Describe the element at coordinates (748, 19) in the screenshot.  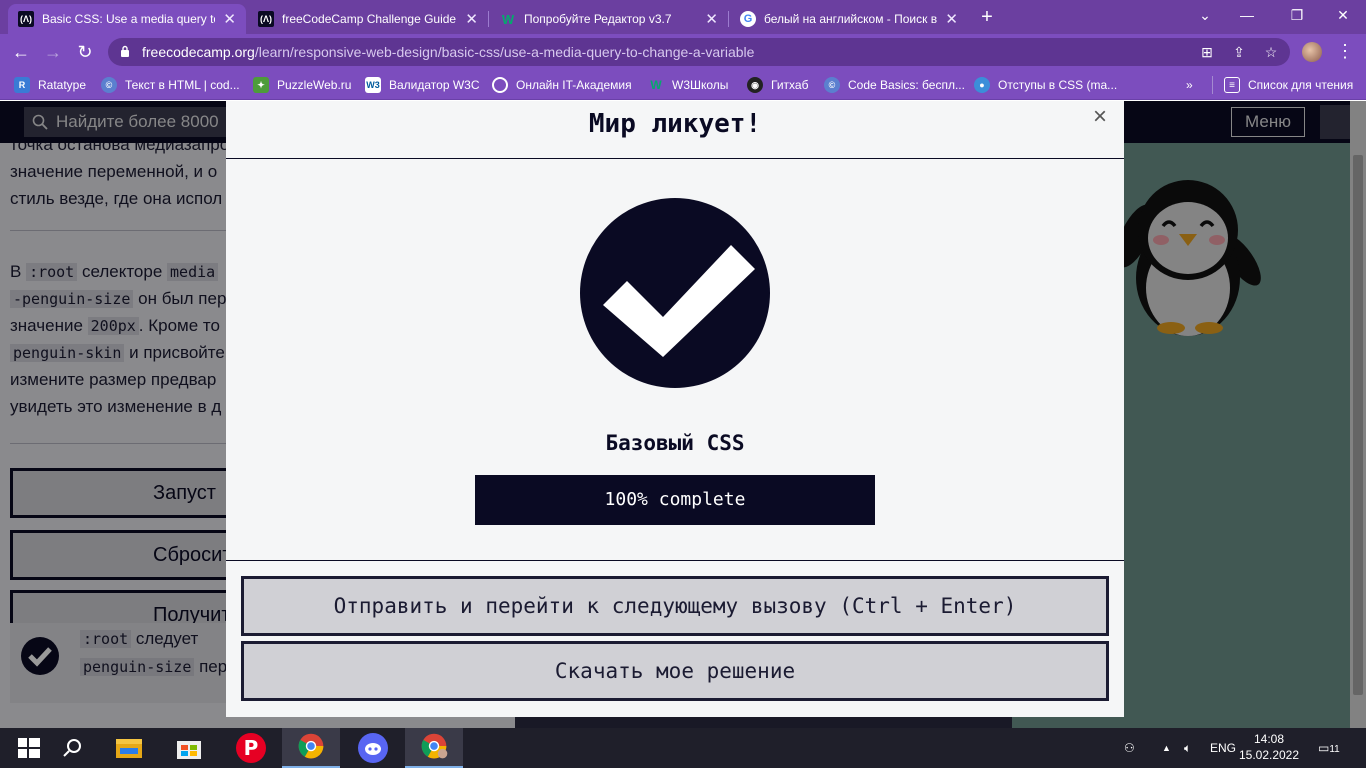
I see `google-icon: G` at that location.